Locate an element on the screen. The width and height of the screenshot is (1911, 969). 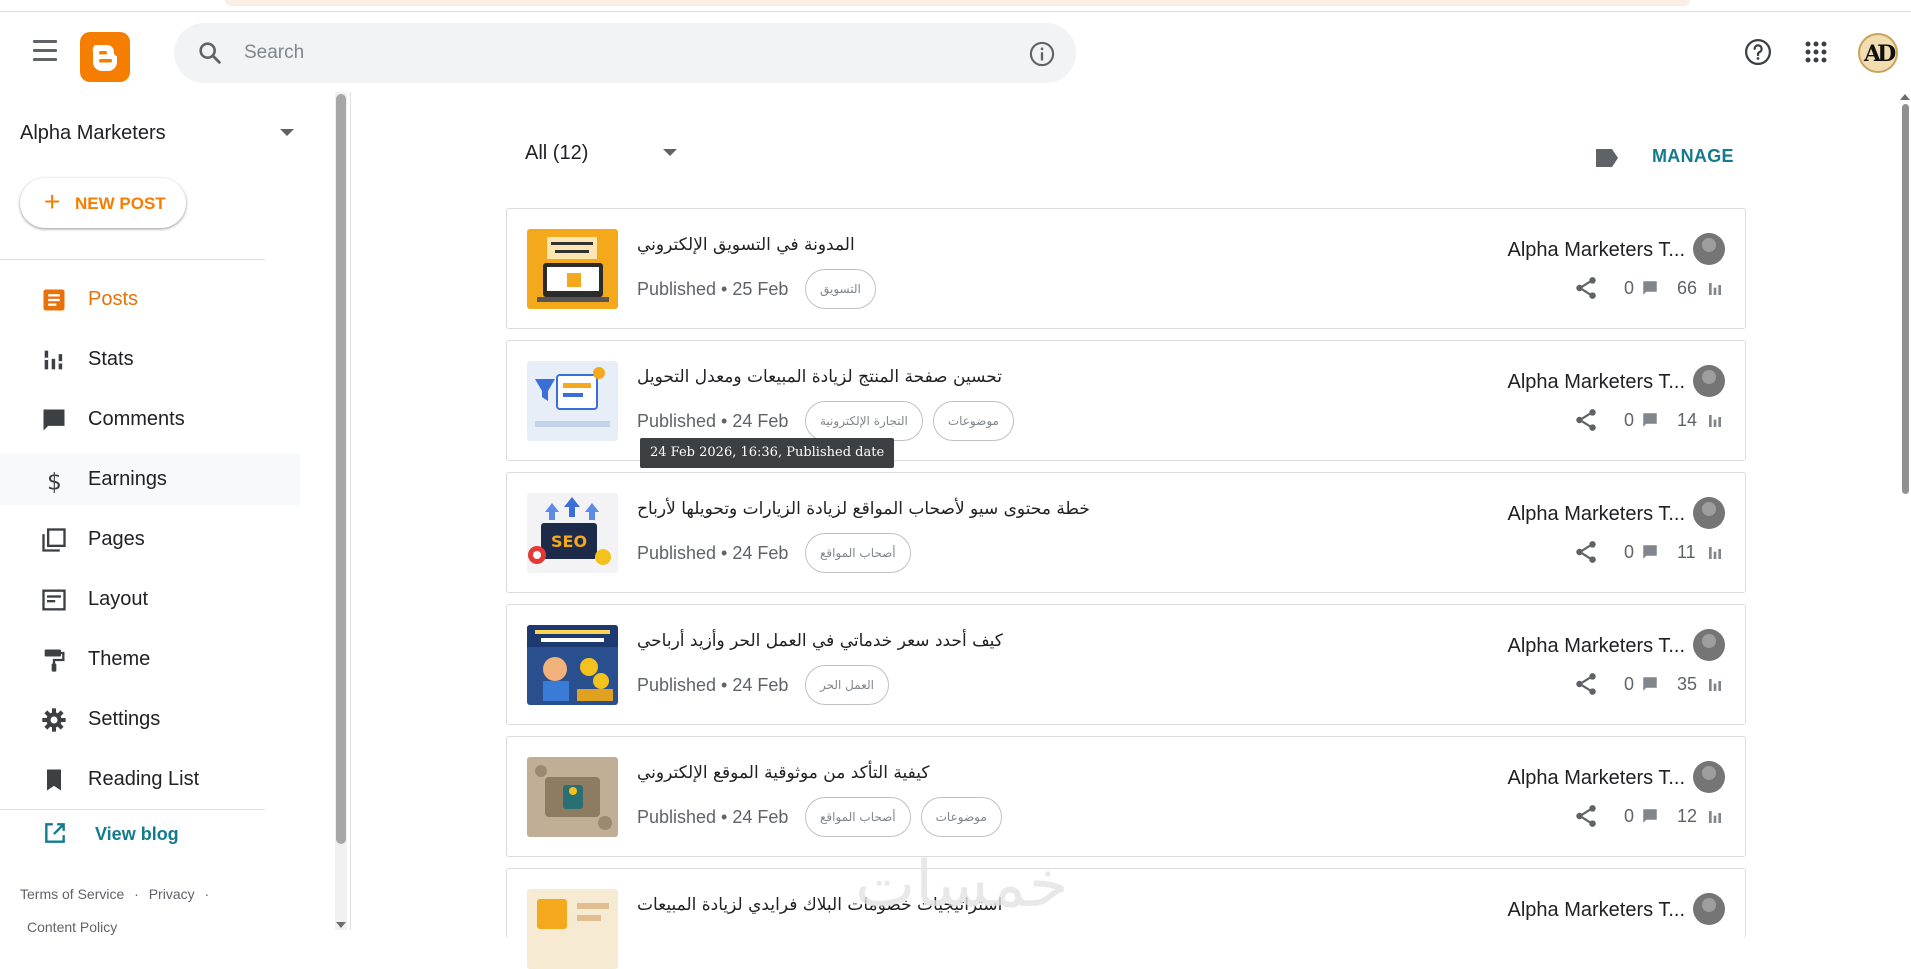
search-input is located at coordinates (594, 53).